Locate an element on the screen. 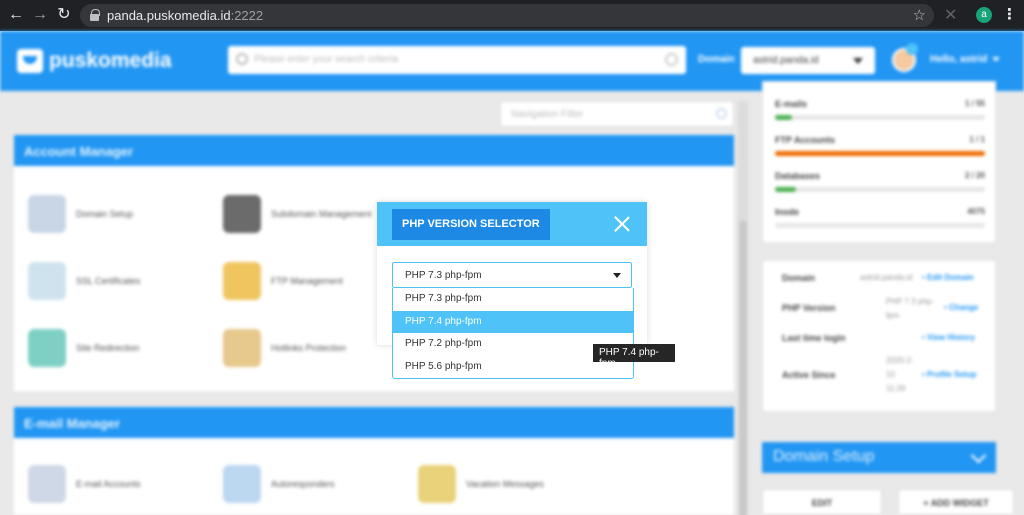  email-icon is located at coordinates (47, 484).